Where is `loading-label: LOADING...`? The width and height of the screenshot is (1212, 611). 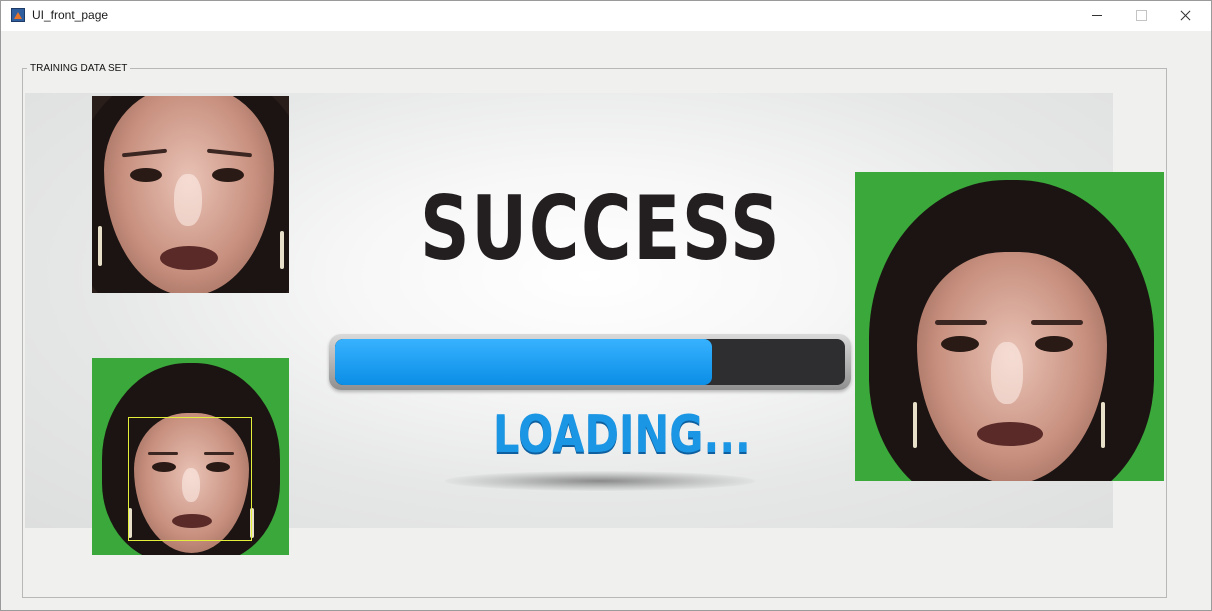 loading-label: LOADING... is located at coordinates (622, 435).